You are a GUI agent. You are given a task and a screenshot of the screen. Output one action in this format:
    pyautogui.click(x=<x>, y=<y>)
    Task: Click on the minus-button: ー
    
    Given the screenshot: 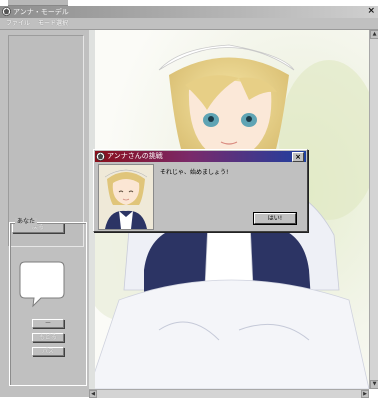 What is the action you would take?
    pyautogui.click(x=48, y=323)
    